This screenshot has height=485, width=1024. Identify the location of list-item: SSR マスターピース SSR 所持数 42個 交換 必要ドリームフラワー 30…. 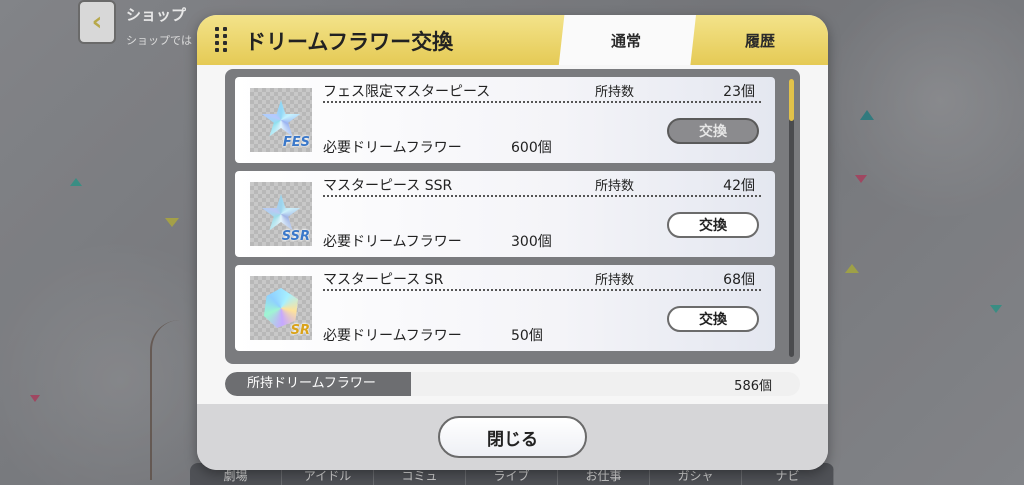
(505, 214).